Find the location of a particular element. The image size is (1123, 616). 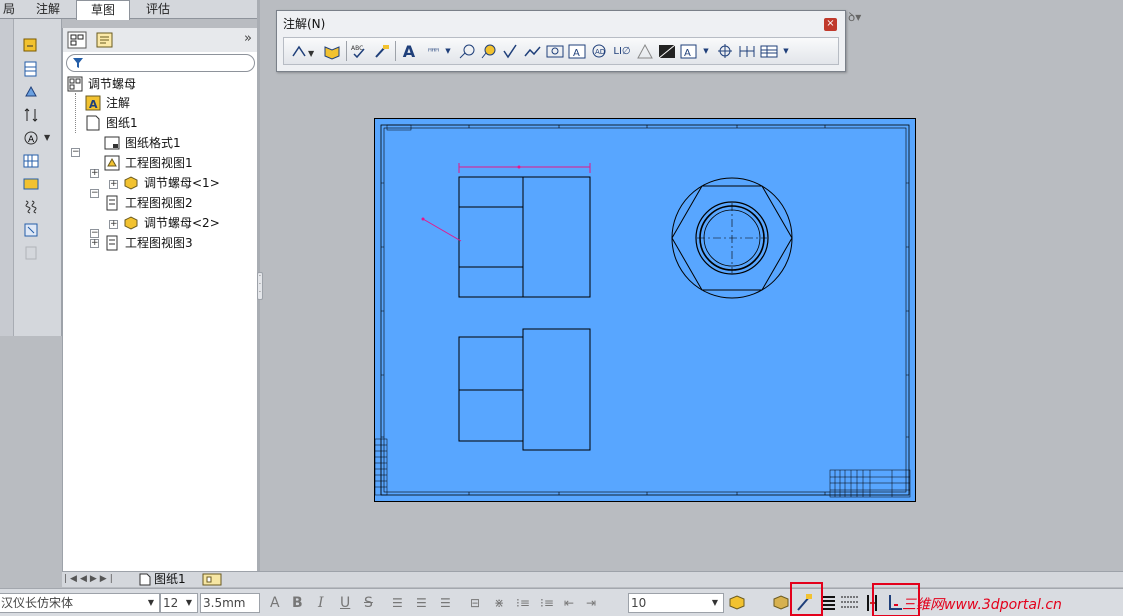

align-left-icon: ☰ is located at coordinates (397, 603).